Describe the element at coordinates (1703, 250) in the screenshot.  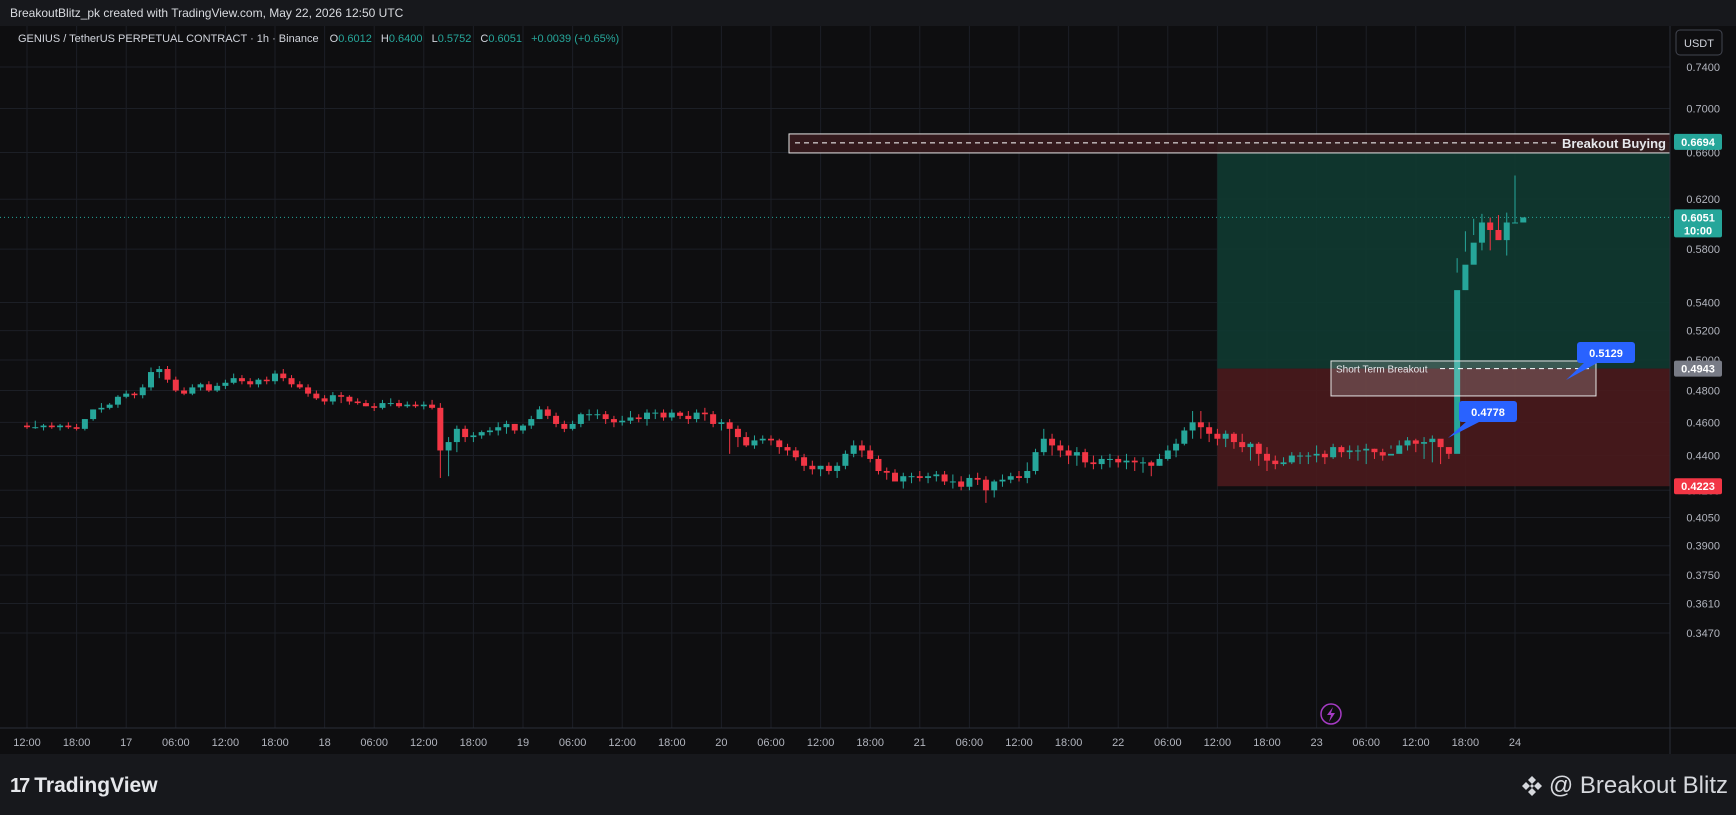
I see `price-tick-label: 0.5800` at that location.